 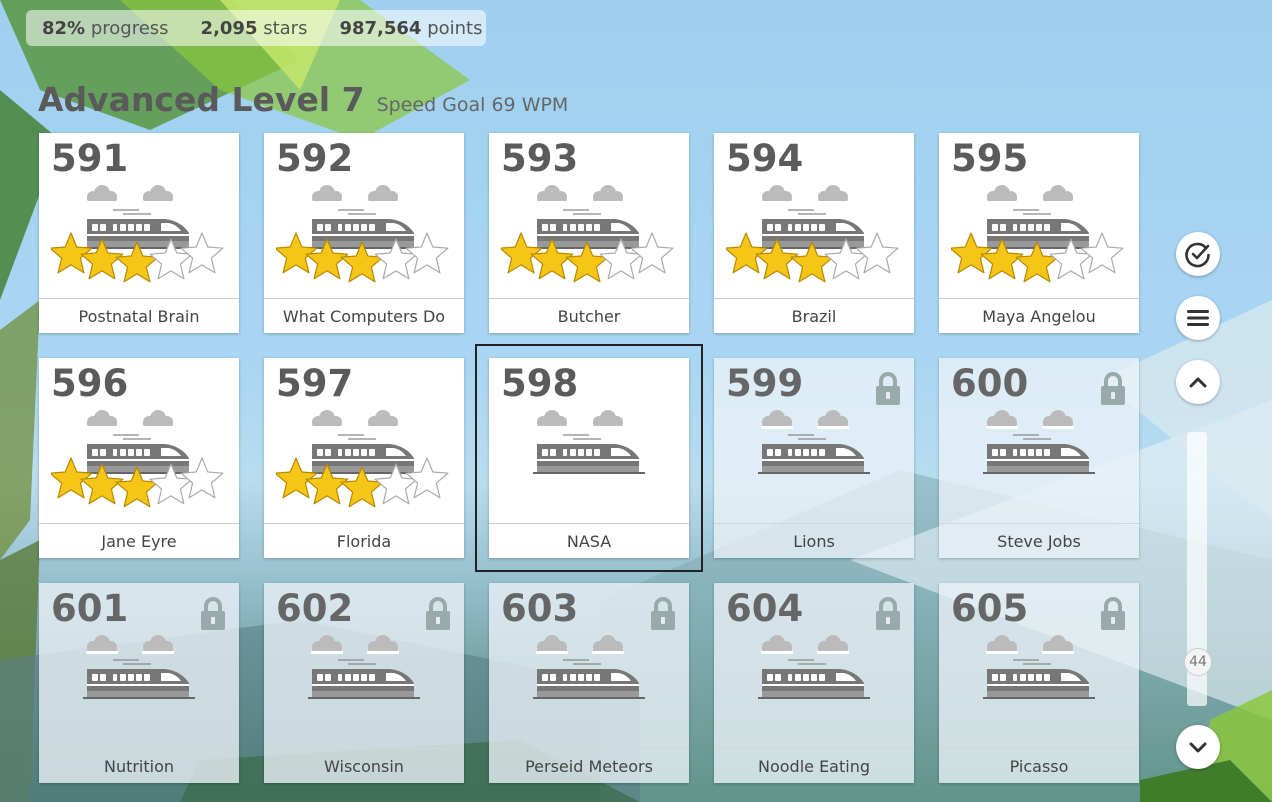 I want to click on lesson-card: 602 Wisconsin, so click(x=364, y=683).